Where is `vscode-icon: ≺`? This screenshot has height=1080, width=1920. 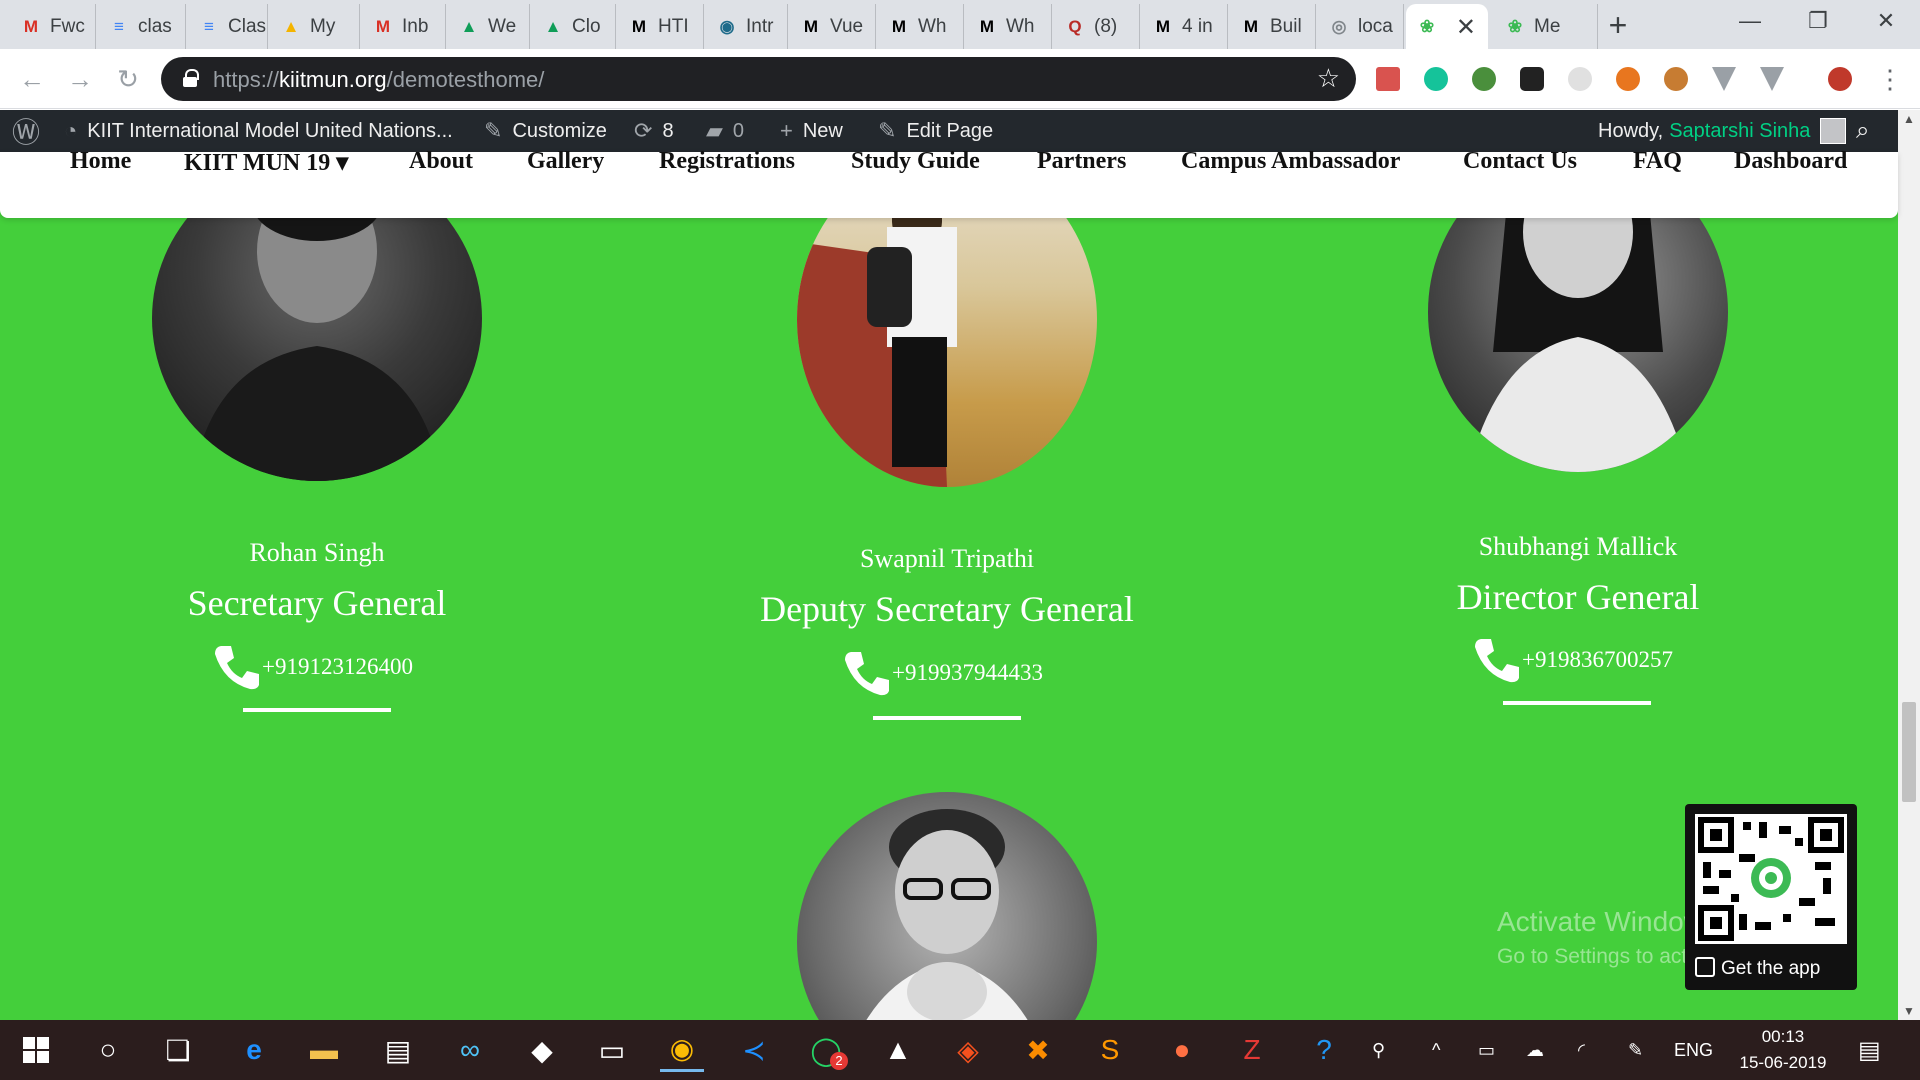
vscode-icon: ≺ is located at coordinates (754, 1050).